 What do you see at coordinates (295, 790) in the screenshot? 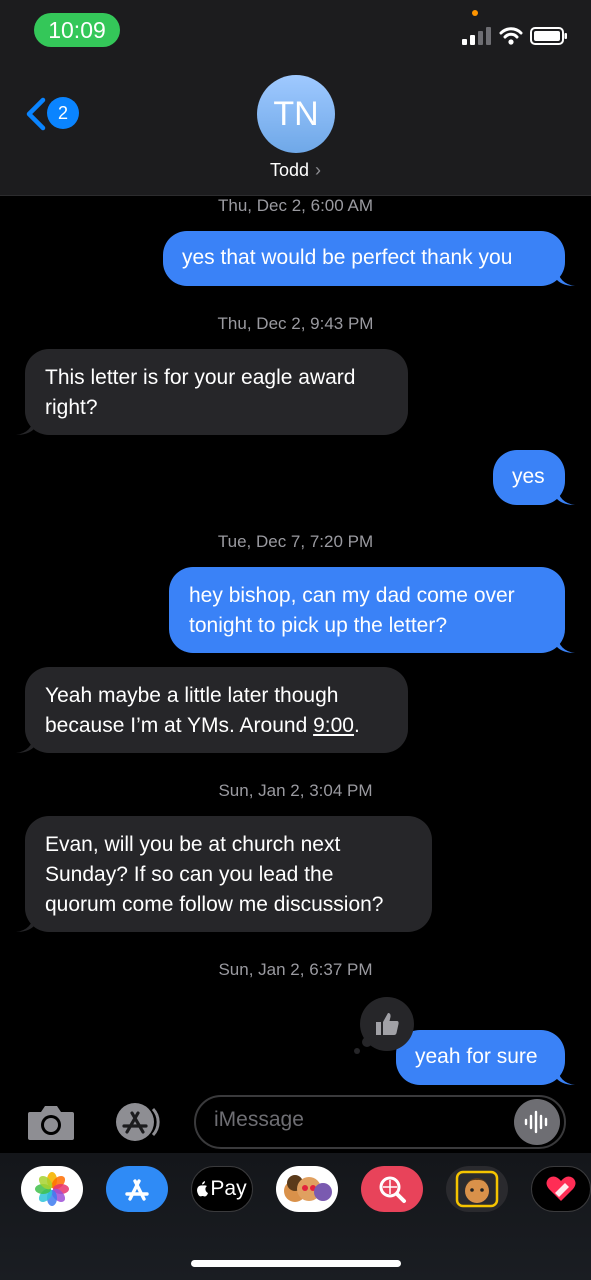
I see `timestamp: Sun, Jan 2, 3:04 PM` at bounding box center [295, 790].